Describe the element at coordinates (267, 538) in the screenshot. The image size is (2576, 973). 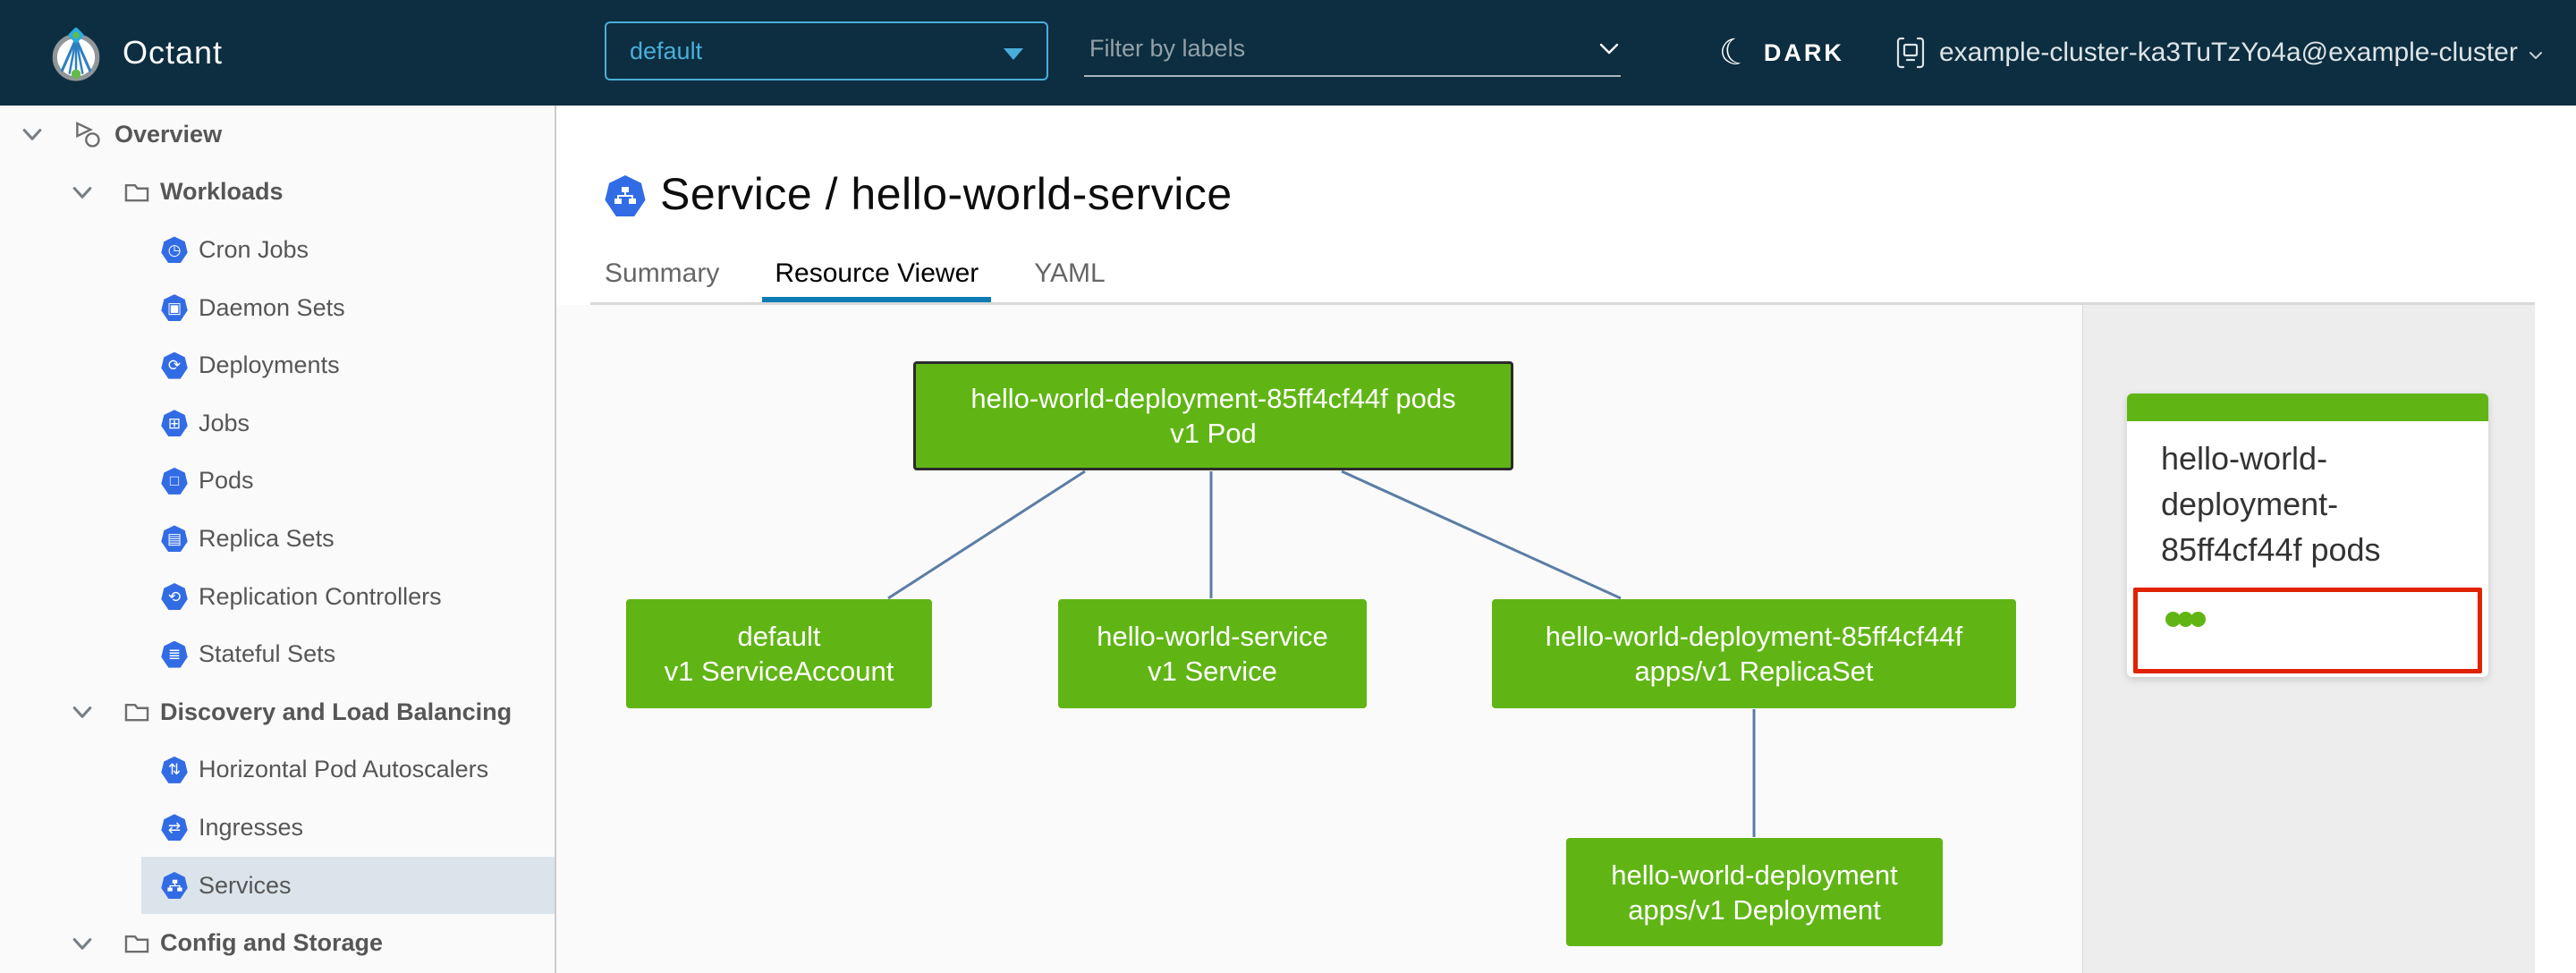
I see `sidebar-item-label: Replica Sets` at that location.